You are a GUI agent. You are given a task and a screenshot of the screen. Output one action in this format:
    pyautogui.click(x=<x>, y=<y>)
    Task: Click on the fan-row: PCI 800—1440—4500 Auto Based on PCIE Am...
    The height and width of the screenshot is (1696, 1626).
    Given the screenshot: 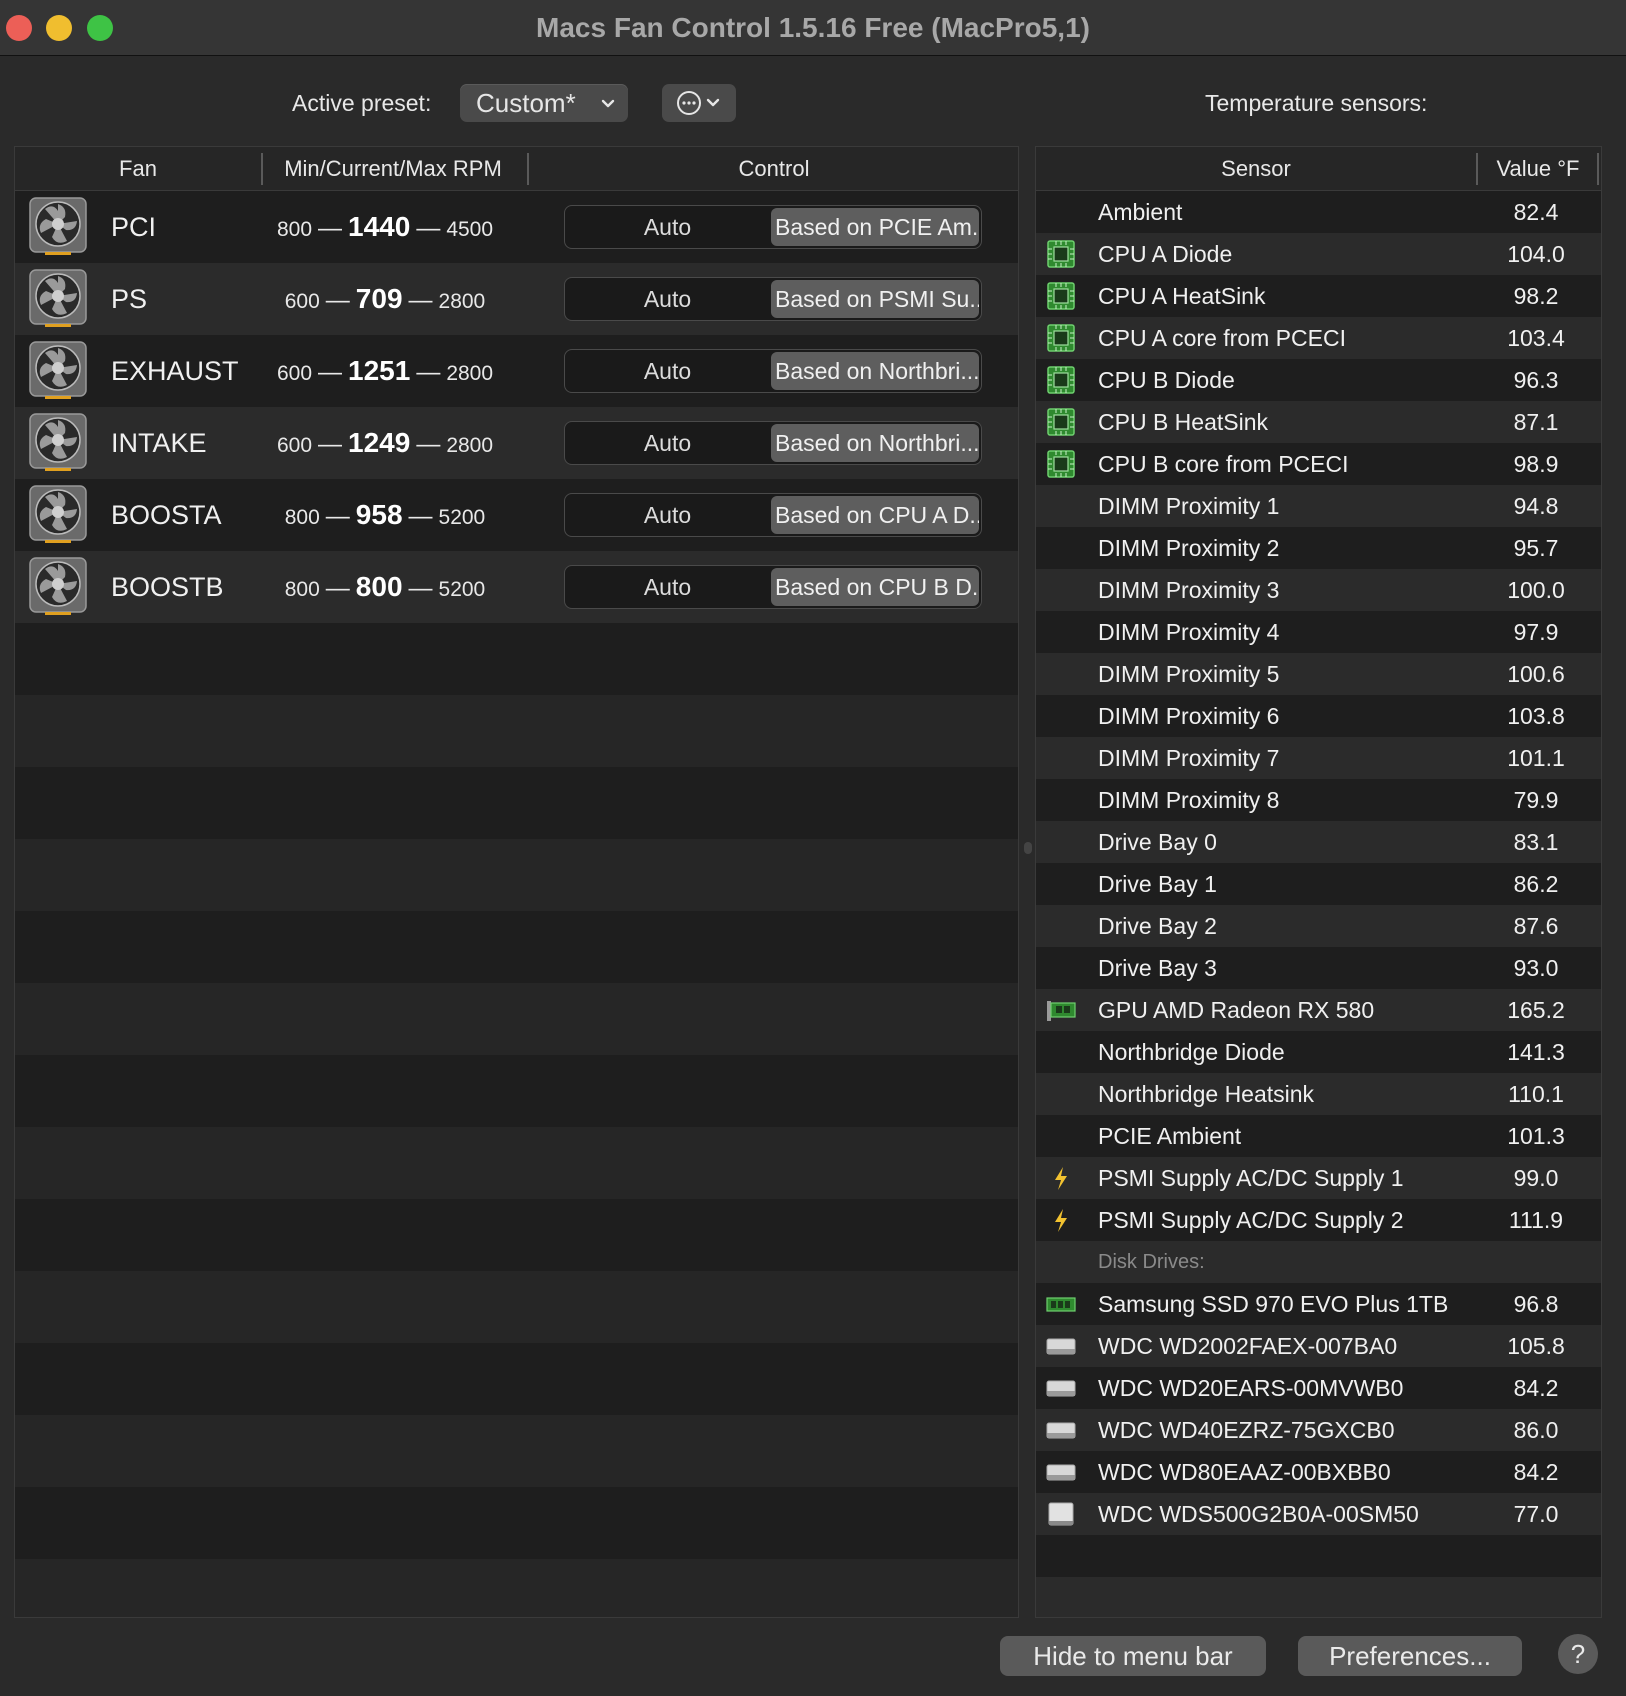 What is the action you would take?
    pyautogui.click(x=516, y=227)
    